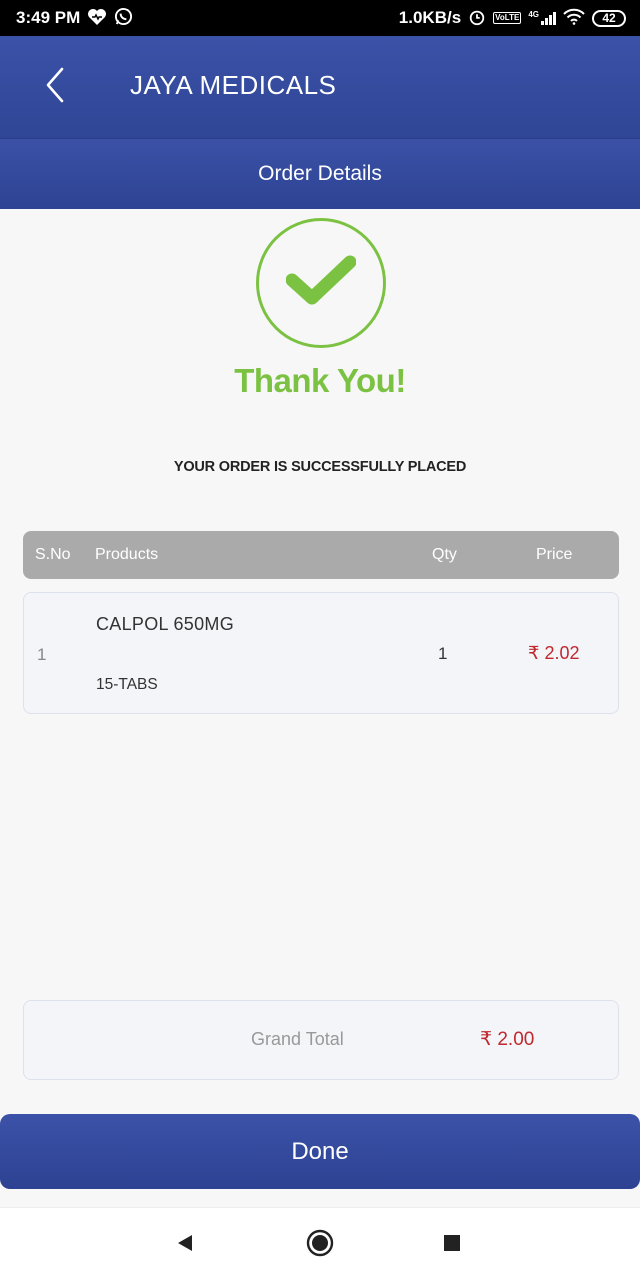 This screenshot has width=640, height=1280. I want to click on column-sno: S.No, so click(53, 554).